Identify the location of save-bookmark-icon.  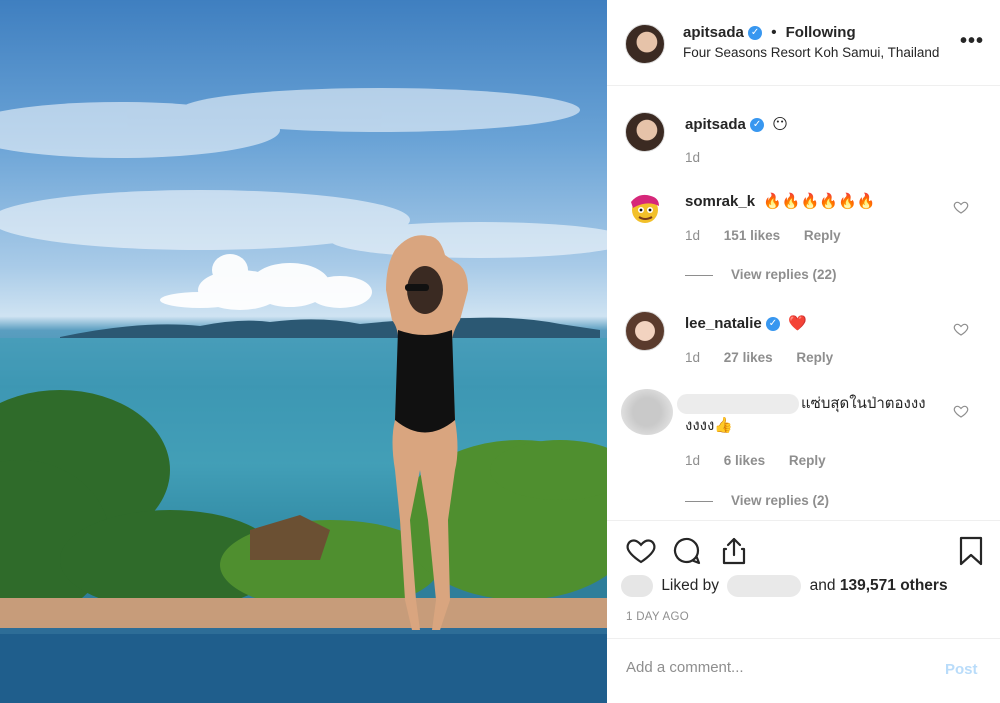
(971, 551).